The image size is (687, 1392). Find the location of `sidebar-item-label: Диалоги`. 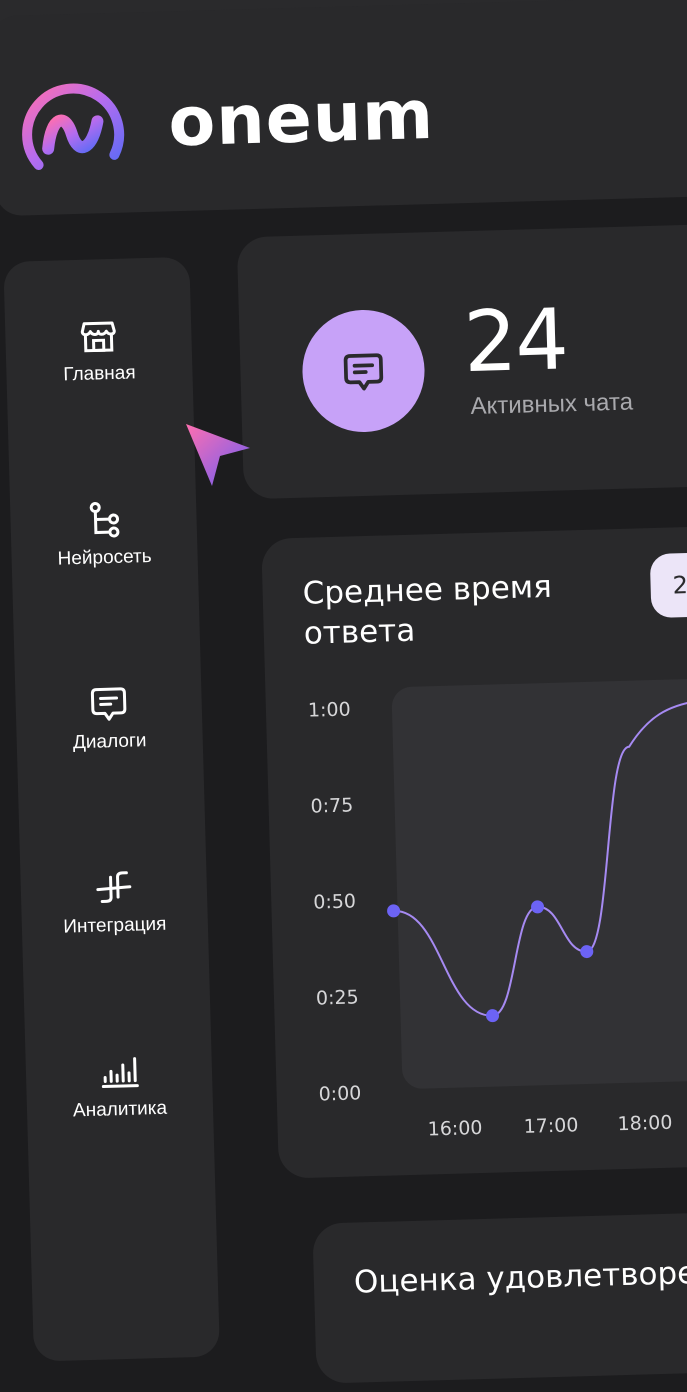

sidebar-item-label: Диалоги is located at coordinates (109, 742).